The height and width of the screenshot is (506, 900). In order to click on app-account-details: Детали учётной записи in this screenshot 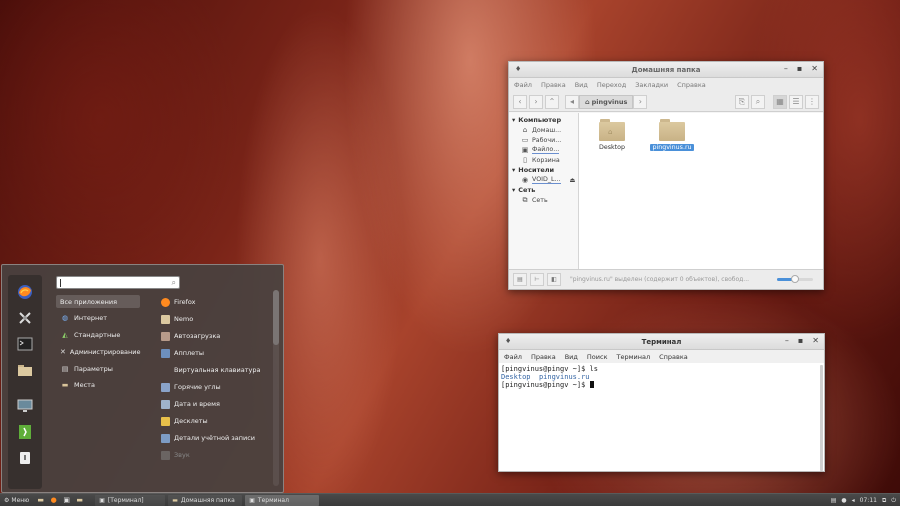, I will do `click(216, 438)`.